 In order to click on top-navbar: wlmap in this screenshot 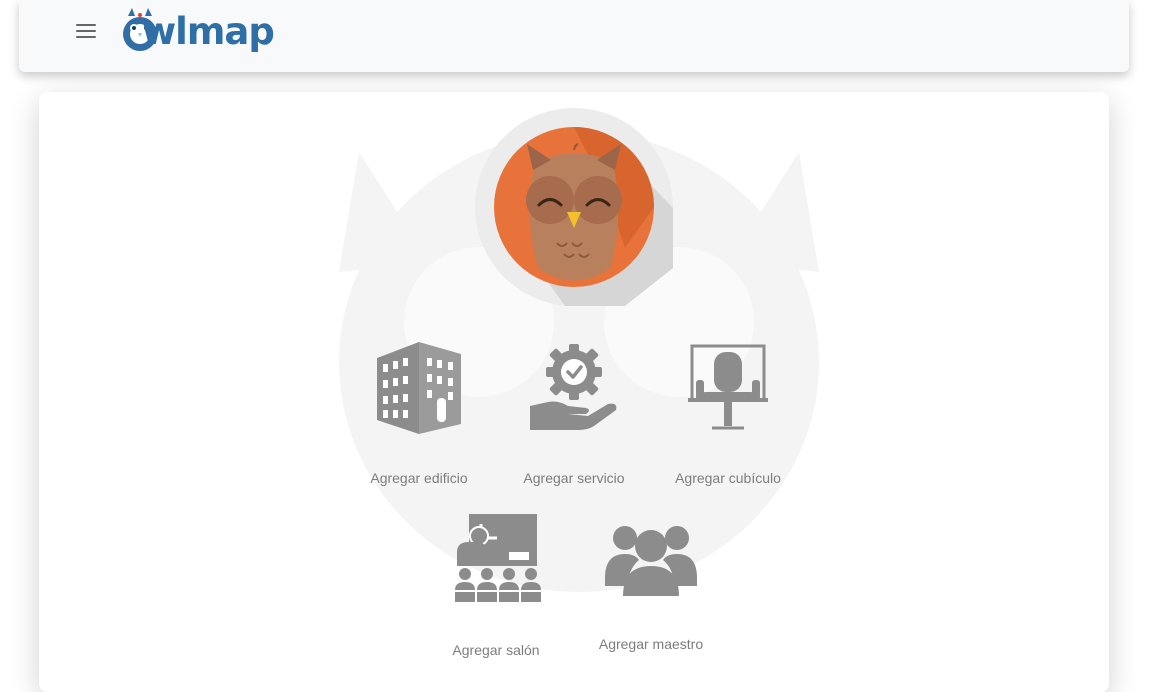, I will do `click(574, 36)`.